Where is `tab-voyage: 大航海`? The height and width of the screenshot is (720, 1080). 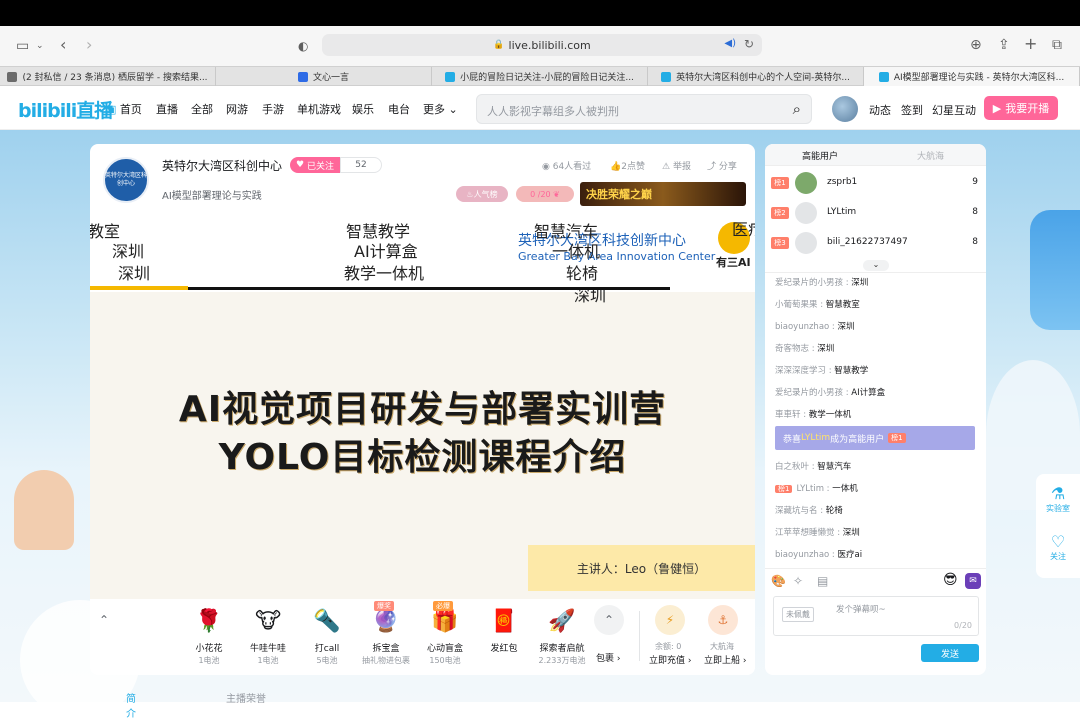
tab-voyage: 大航海 is located at coordinates (930, 155).